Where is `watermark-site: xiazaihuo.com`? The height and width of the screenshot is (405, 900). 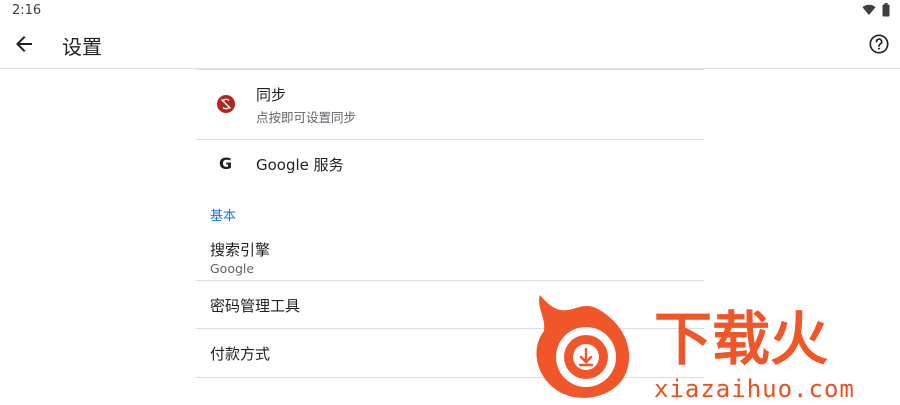
watermark-site: xiazaihuo.com is located at coordinates (754, 389).